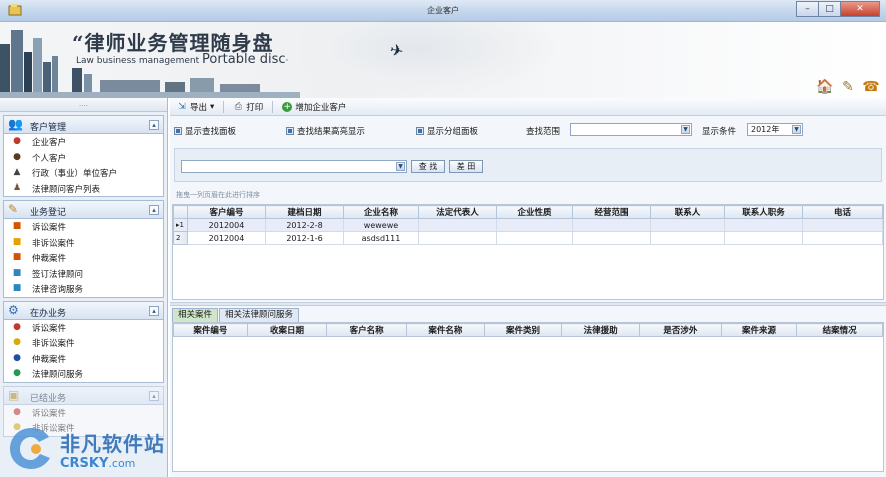  I want to click on exit-icon: ☎, so click(871, 87).